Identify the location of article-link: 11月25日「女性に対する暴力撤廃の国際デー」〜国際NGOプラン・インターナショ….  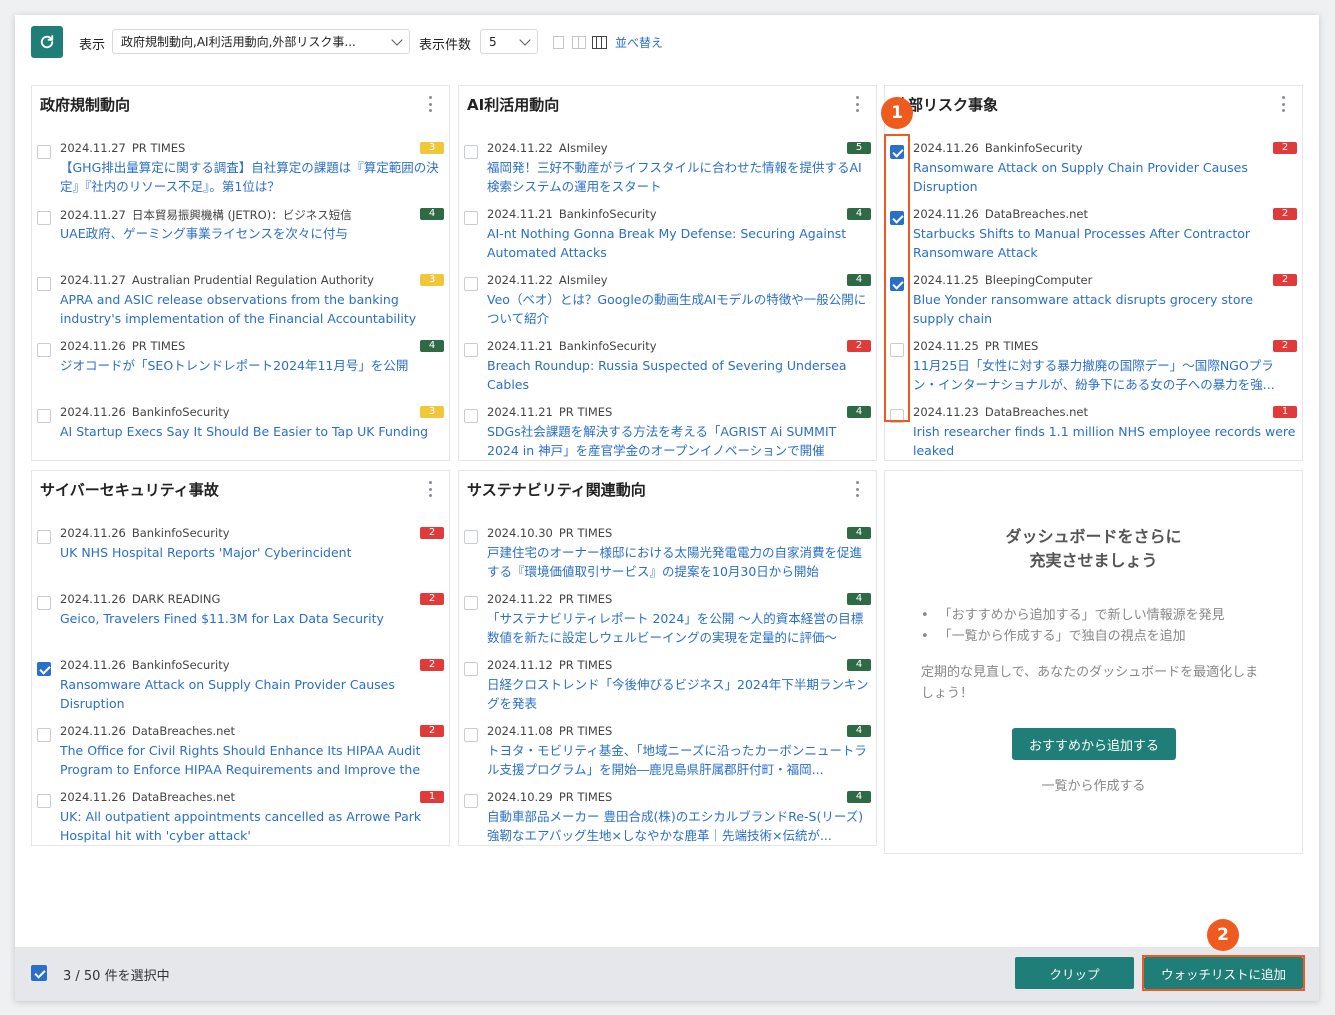
(1104, 375).